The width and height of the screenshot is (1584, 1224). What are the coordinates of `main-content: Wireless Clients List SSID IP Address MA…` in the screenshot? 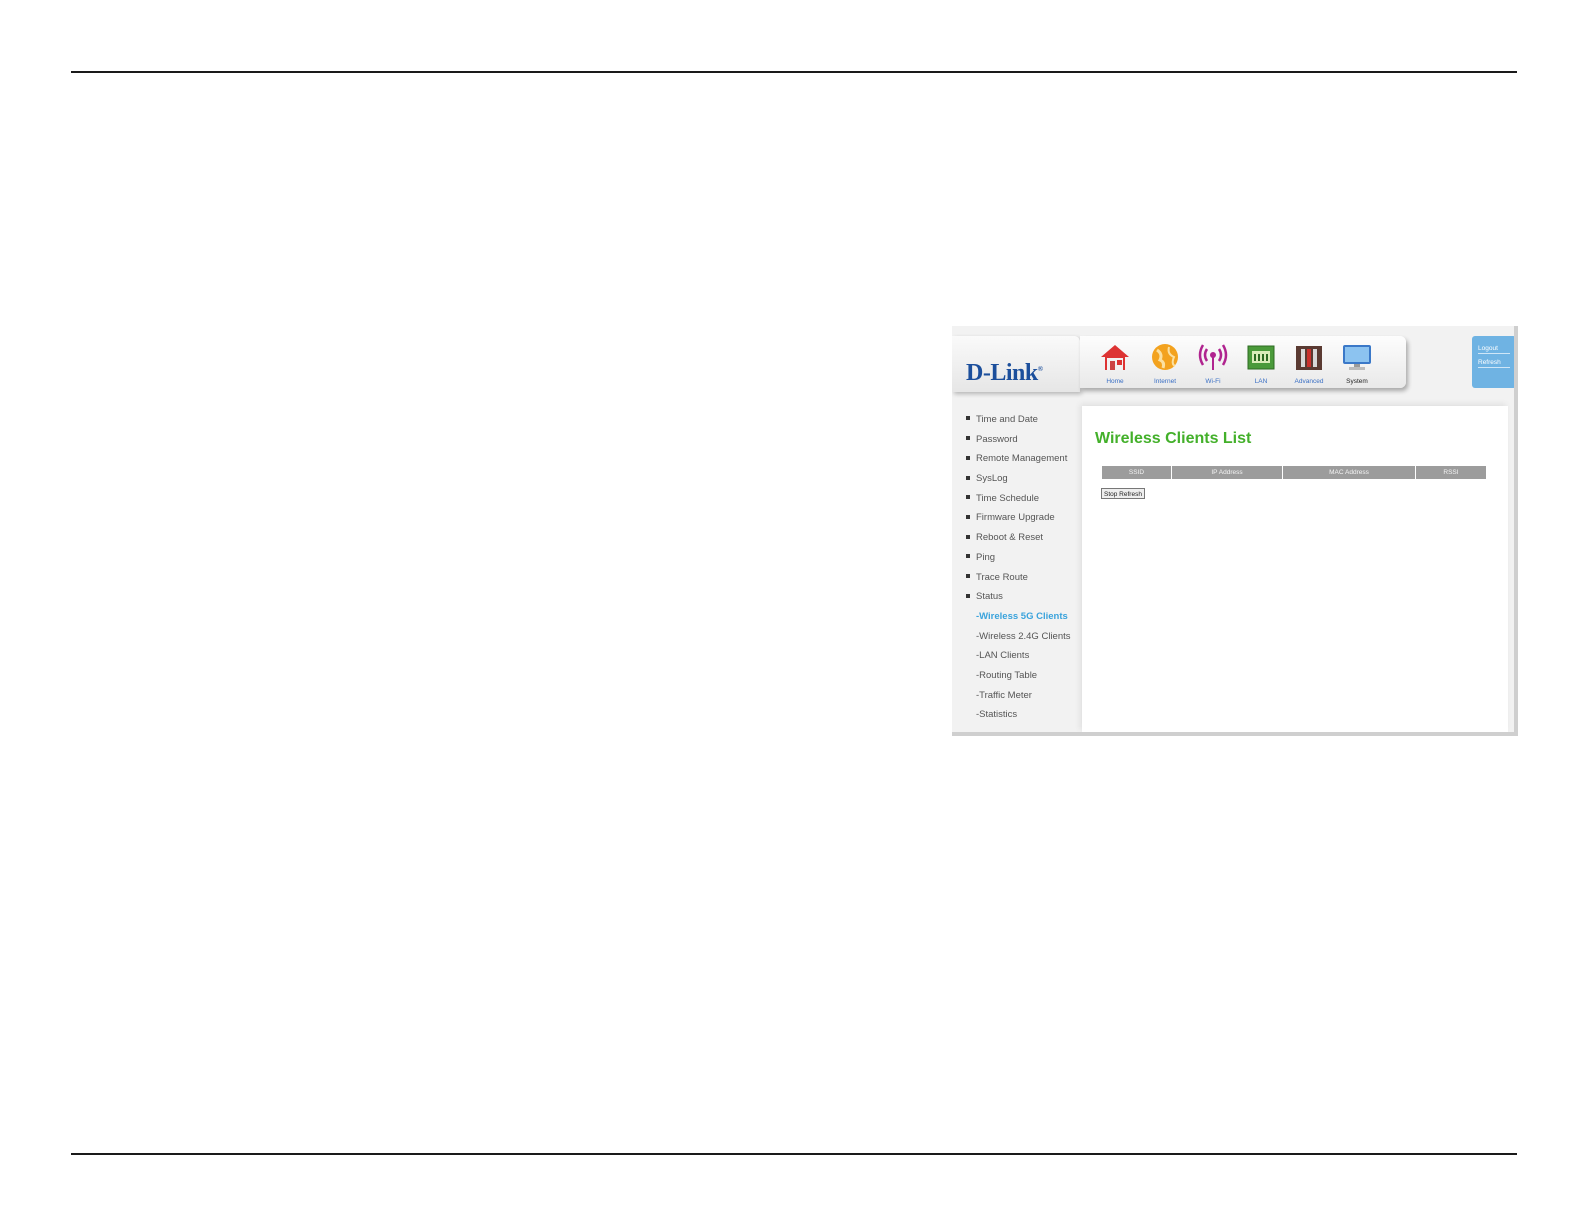 It's located at (1295, 569).